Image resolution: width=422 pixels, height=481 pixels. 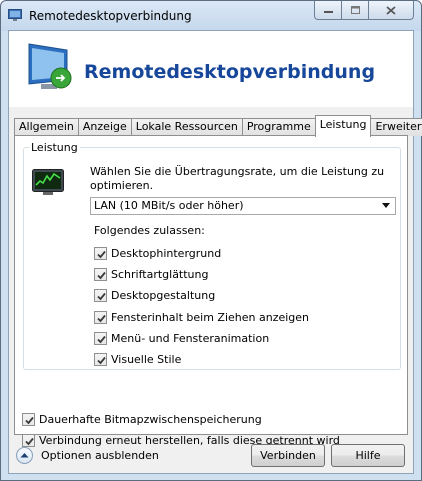 What do you see at coordinates (15, 15) in the screenshot?
I see `remote-desktop-icon` at bounding box center [15, 15].